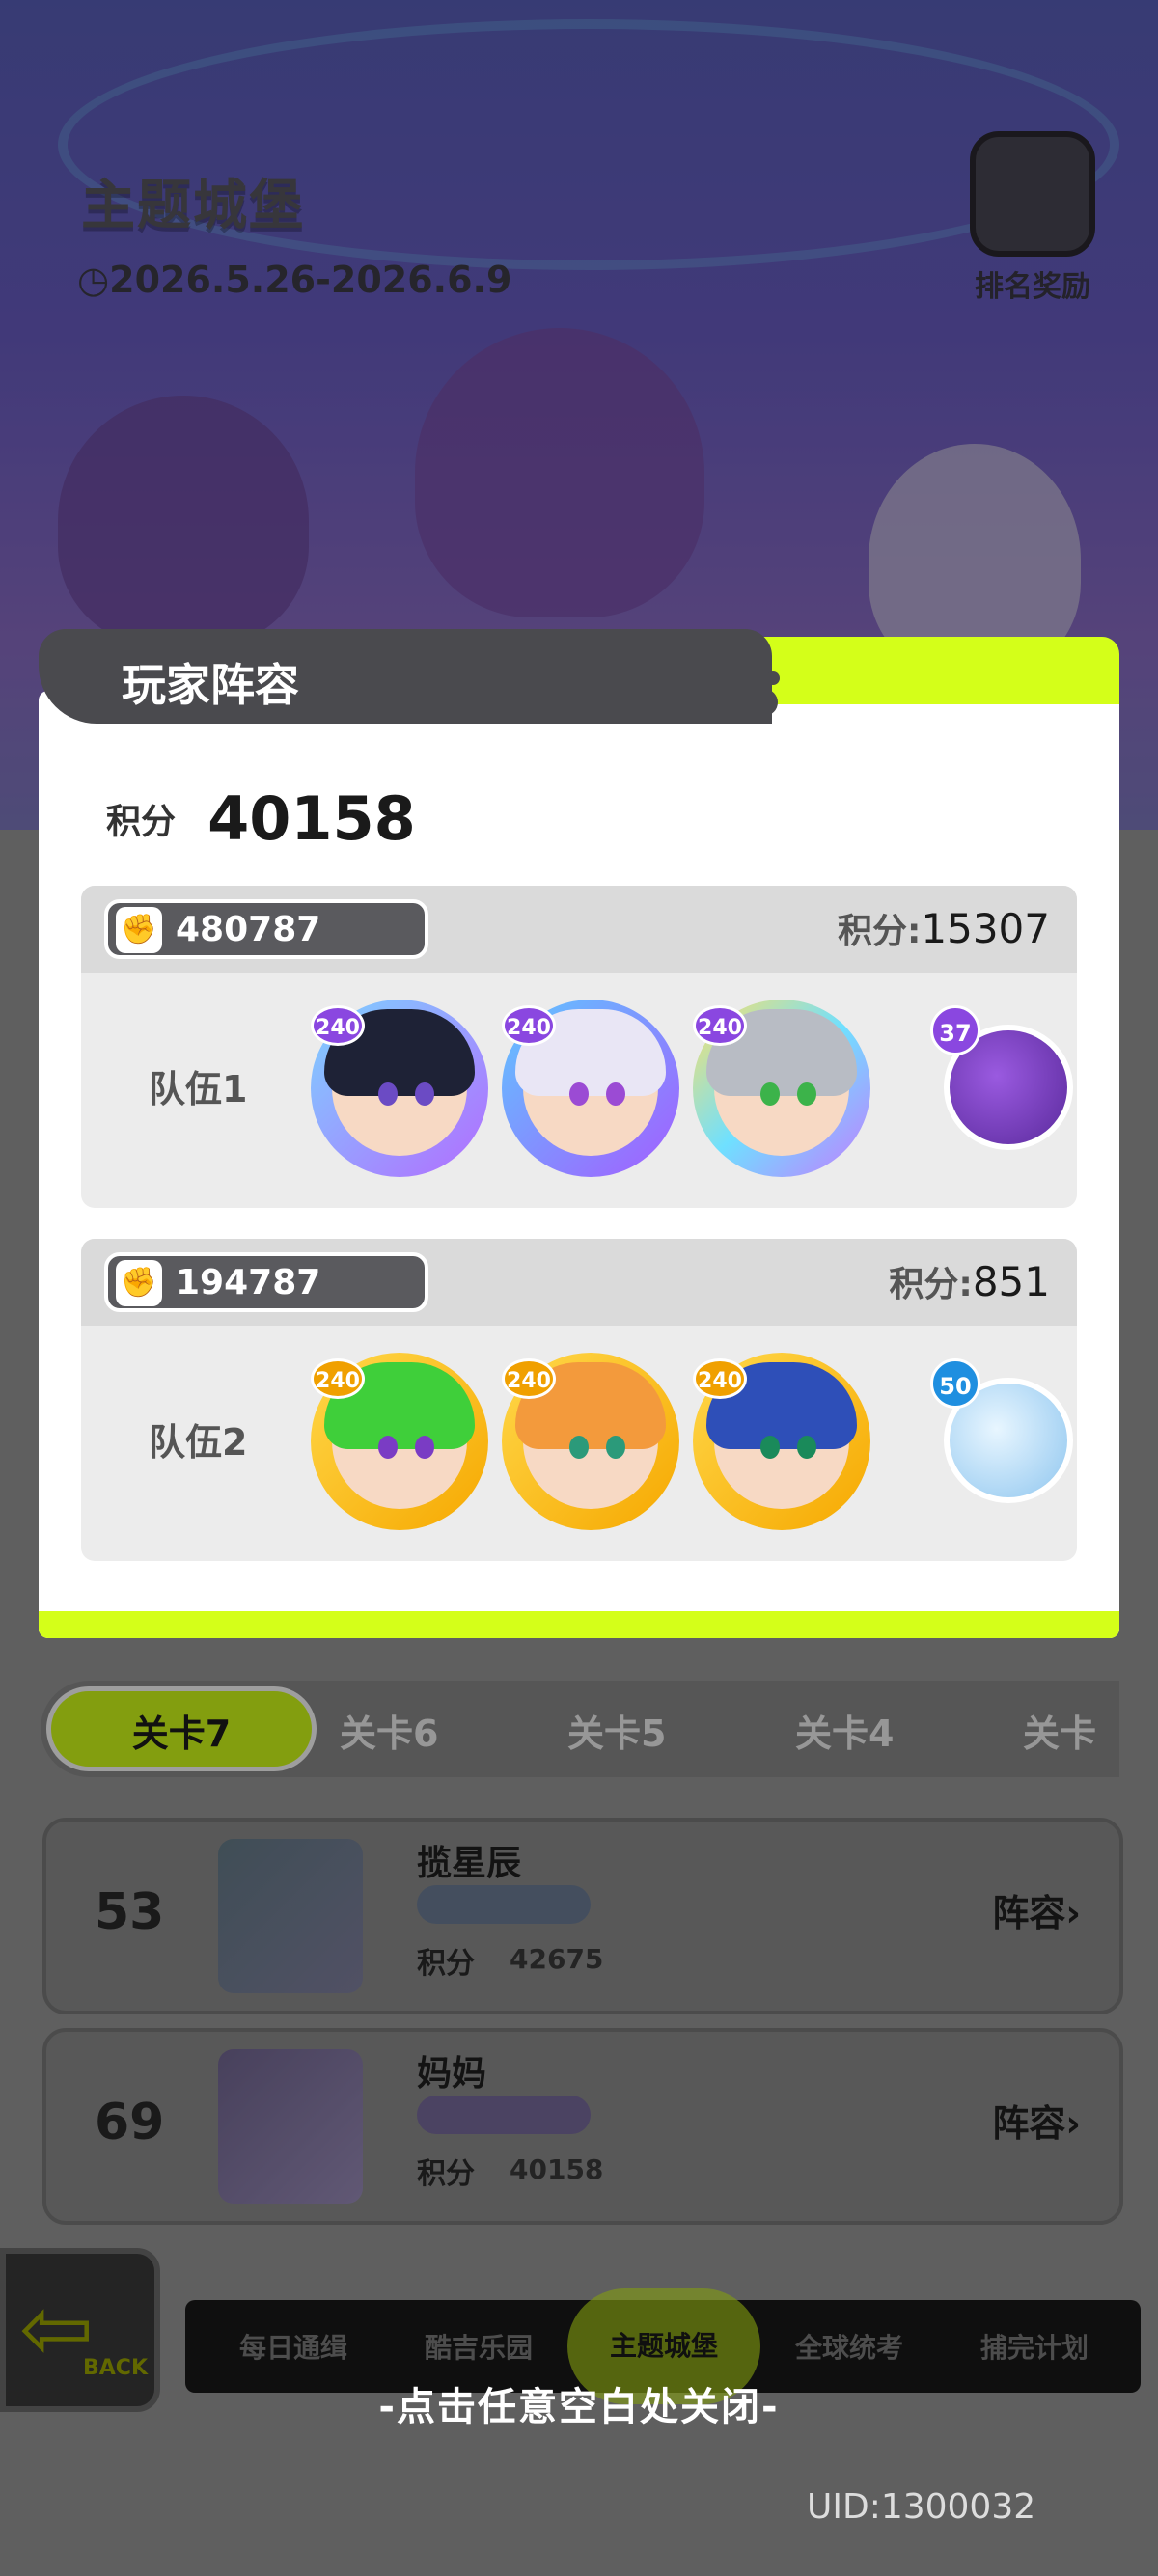 This screenshot has height=2576, width=1158. I want to click on modal-header: 玩家阵容, so click(405, 677).